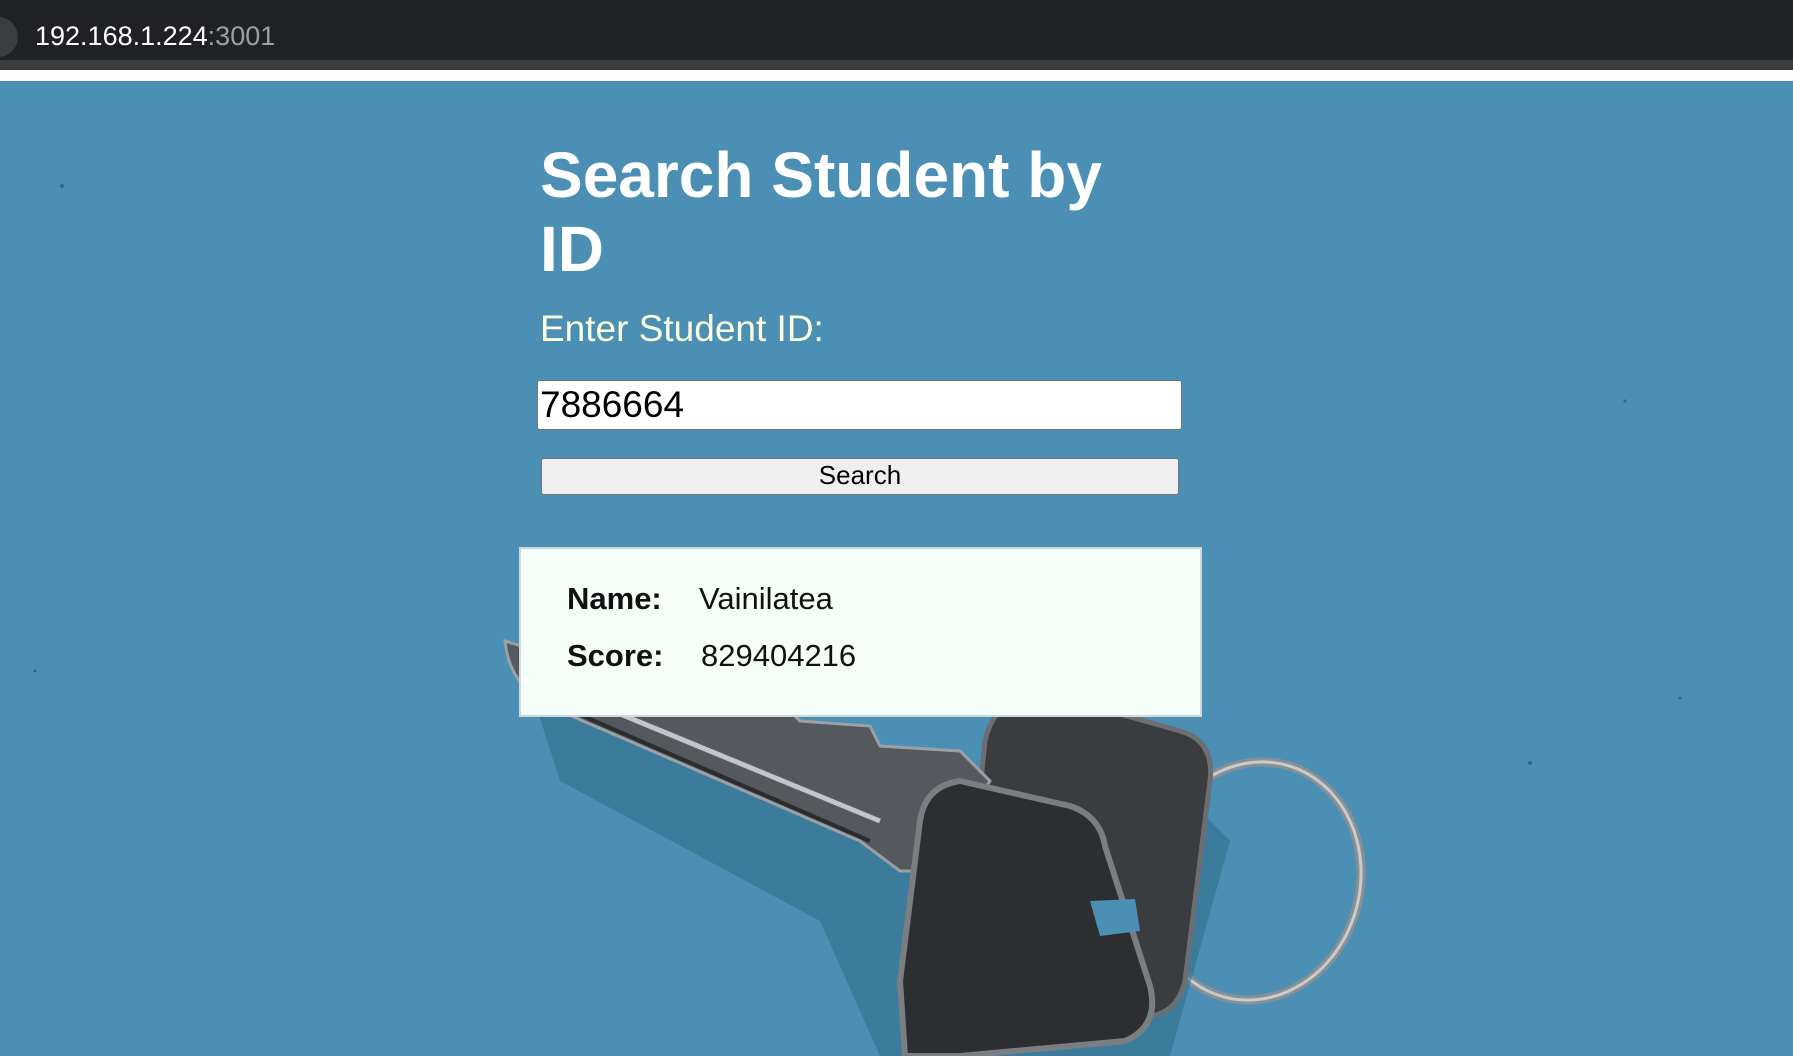 The width and height of the screenshot is (1793, 1056). What do you see at coordinates (615, 655) in the screenshot?
I see `score-label: Score:` at bounding box center [615, 655].